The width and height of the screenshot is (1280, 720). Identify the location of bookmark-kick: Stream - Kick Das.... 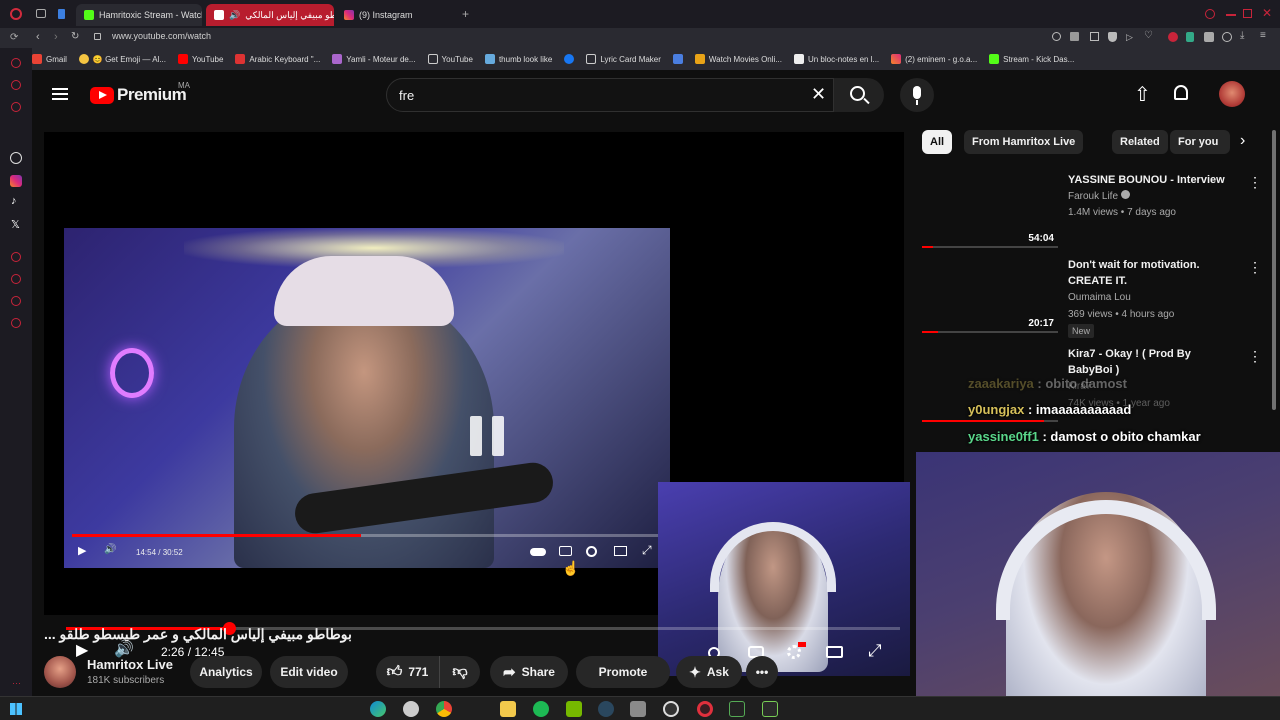
(1031, 59).